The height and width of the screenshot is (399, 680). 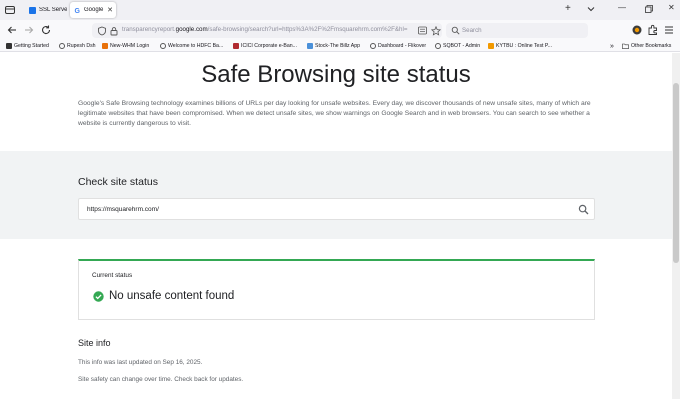 I want to click on tab-label: Google, so click(x=94, y=10).